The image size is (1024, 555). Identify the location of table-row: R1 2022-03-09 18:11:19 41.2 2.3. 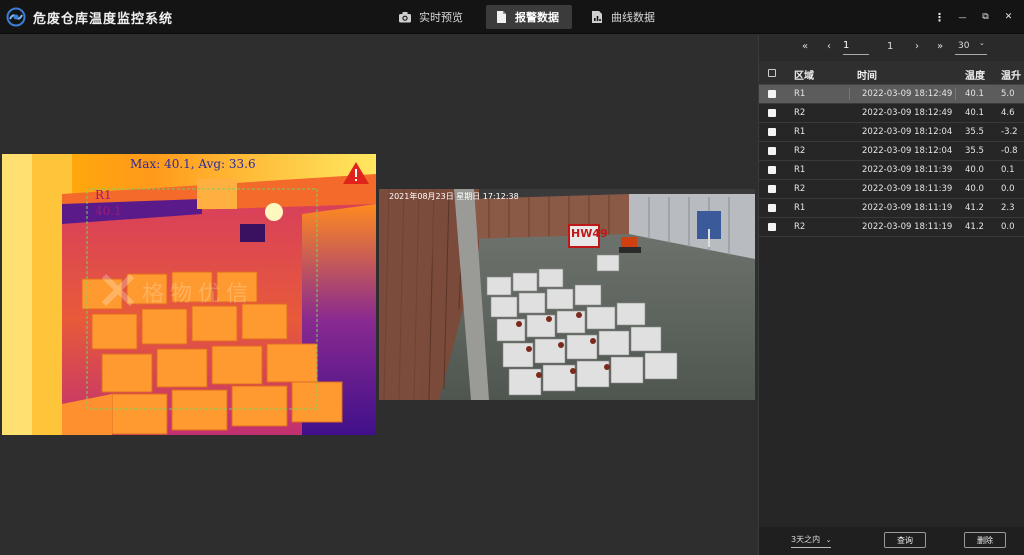
(891, 208).